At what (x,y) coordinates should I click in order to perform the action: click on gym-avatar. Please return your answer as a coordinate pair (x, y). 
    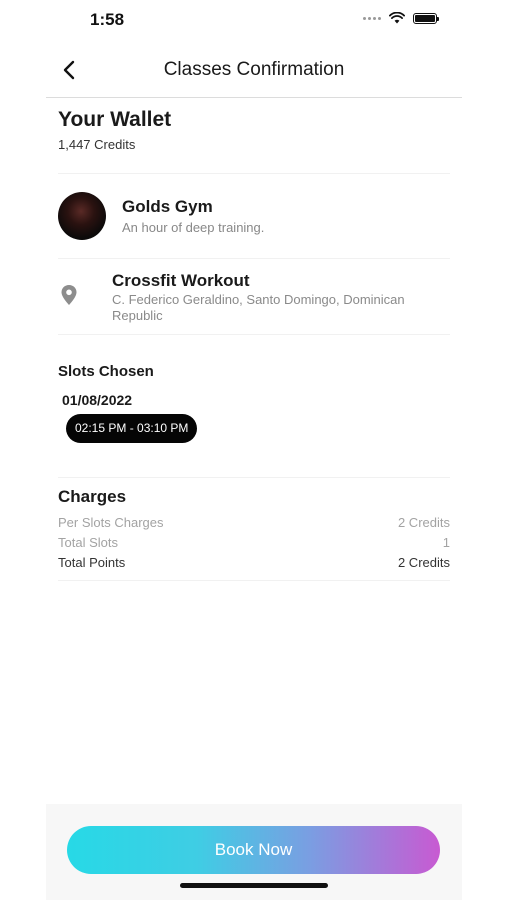
    Looking at the image, I should click on (82, 216).